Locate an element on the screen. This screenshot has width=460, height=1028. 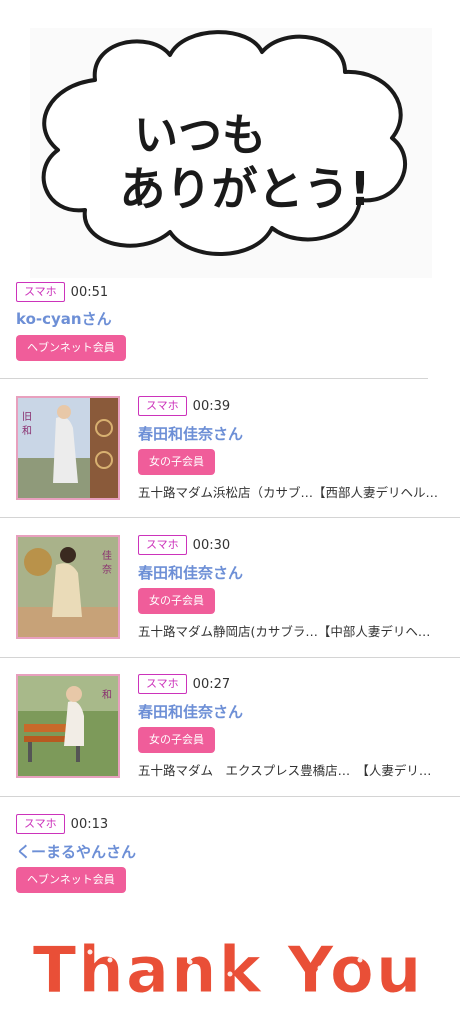
banner-line1: いつも is located at coordinates (200, 135).